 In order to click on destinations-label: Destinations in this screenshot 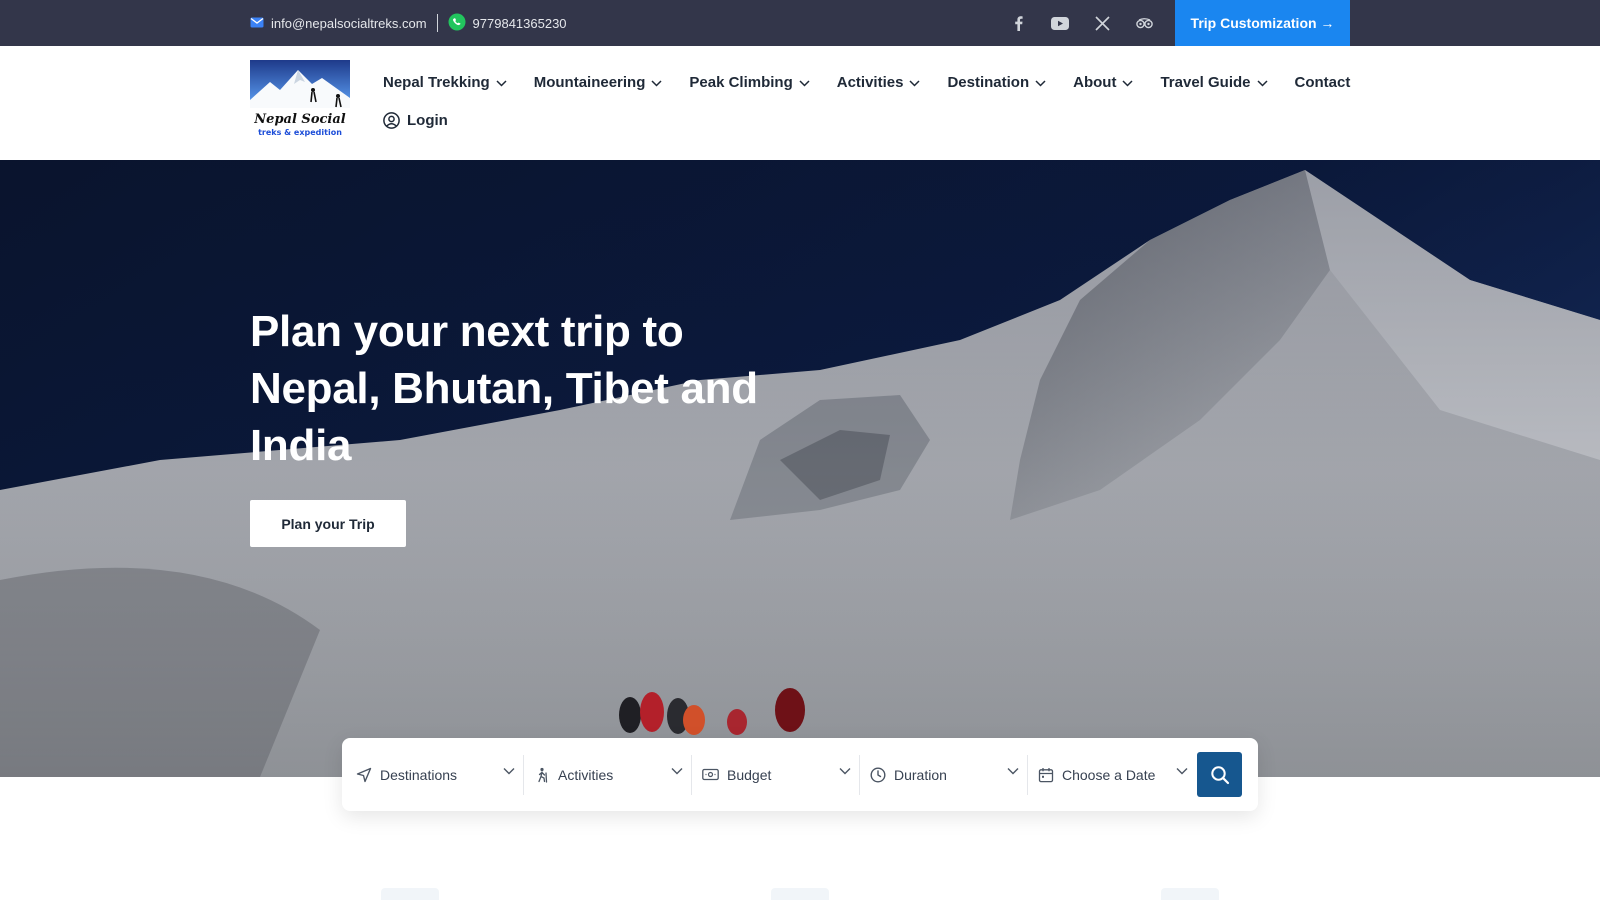, I will do `click(419, 774)`.